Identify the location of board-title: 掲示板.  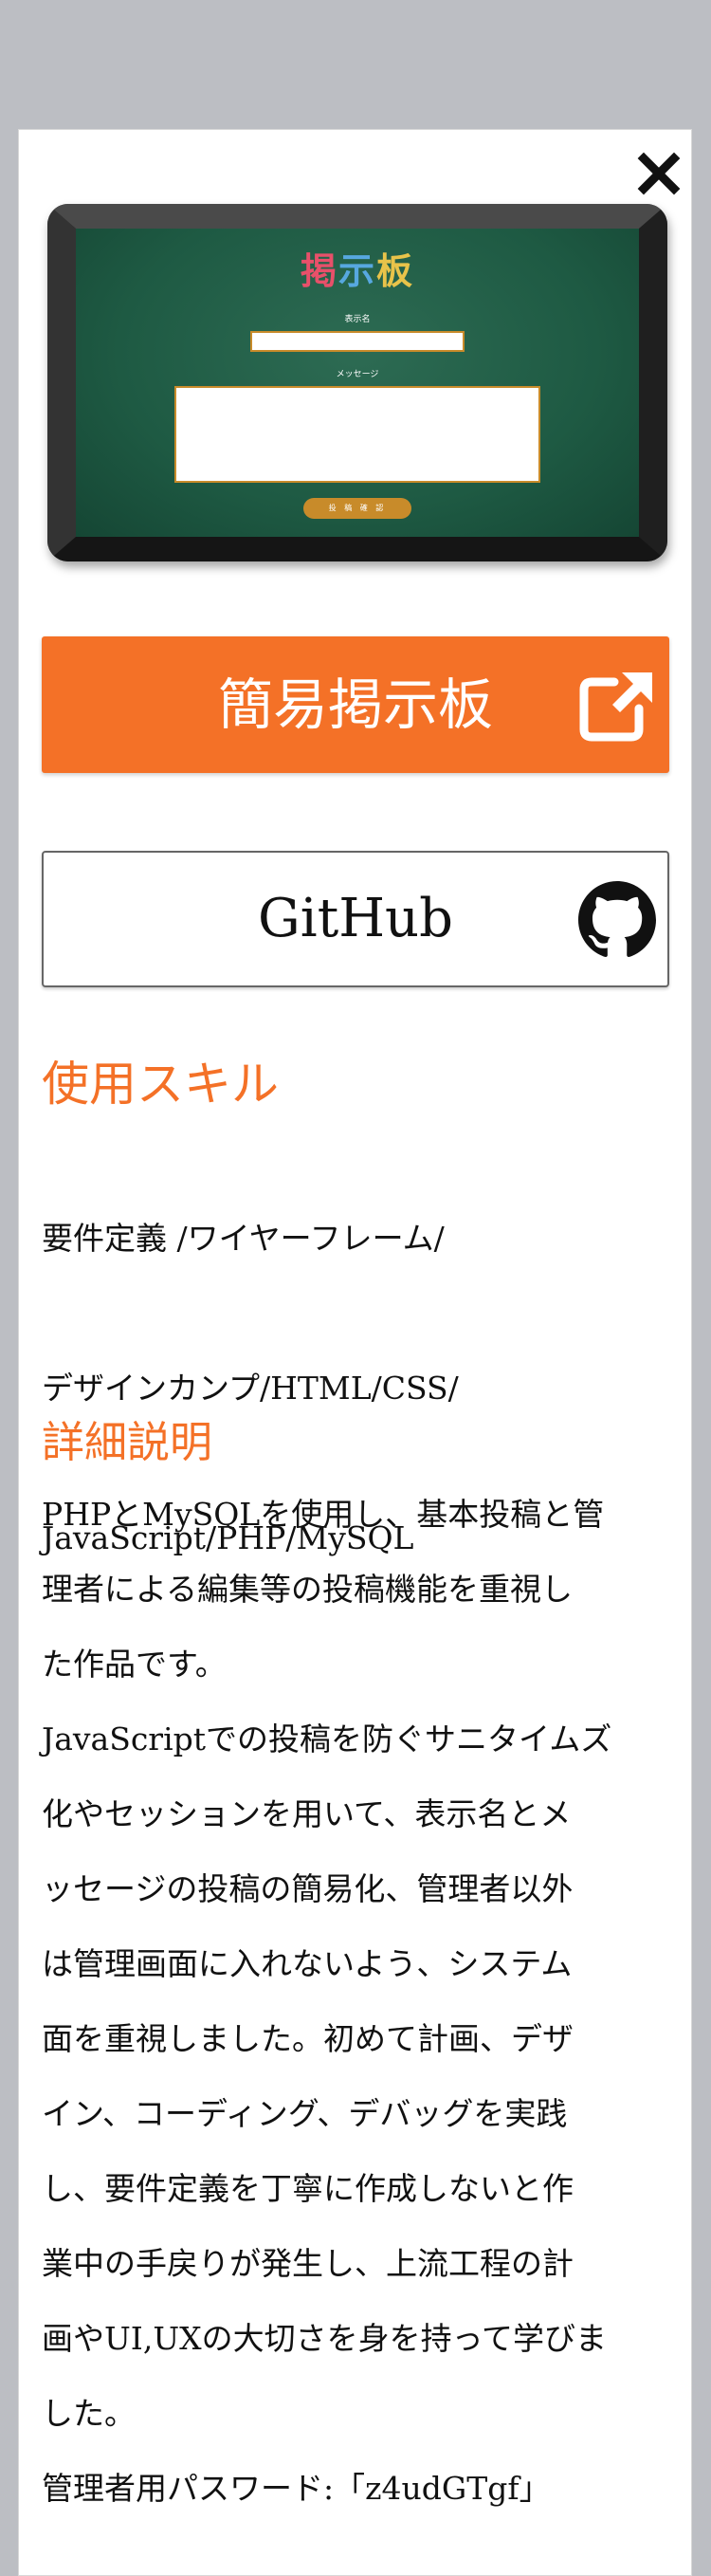
(357, 268).